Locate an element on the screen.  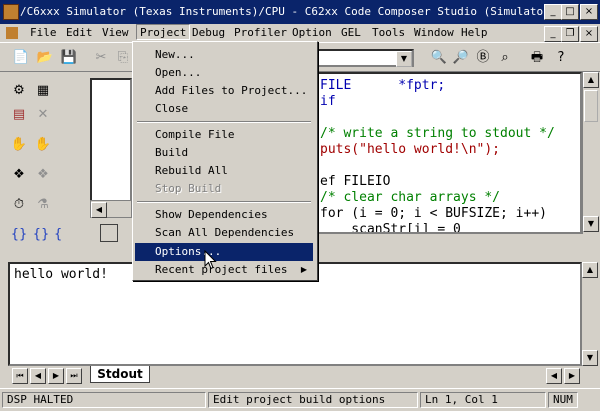
menu-item-recent-project-files: Recent project files ▶ is located at coordinates (224, 270).